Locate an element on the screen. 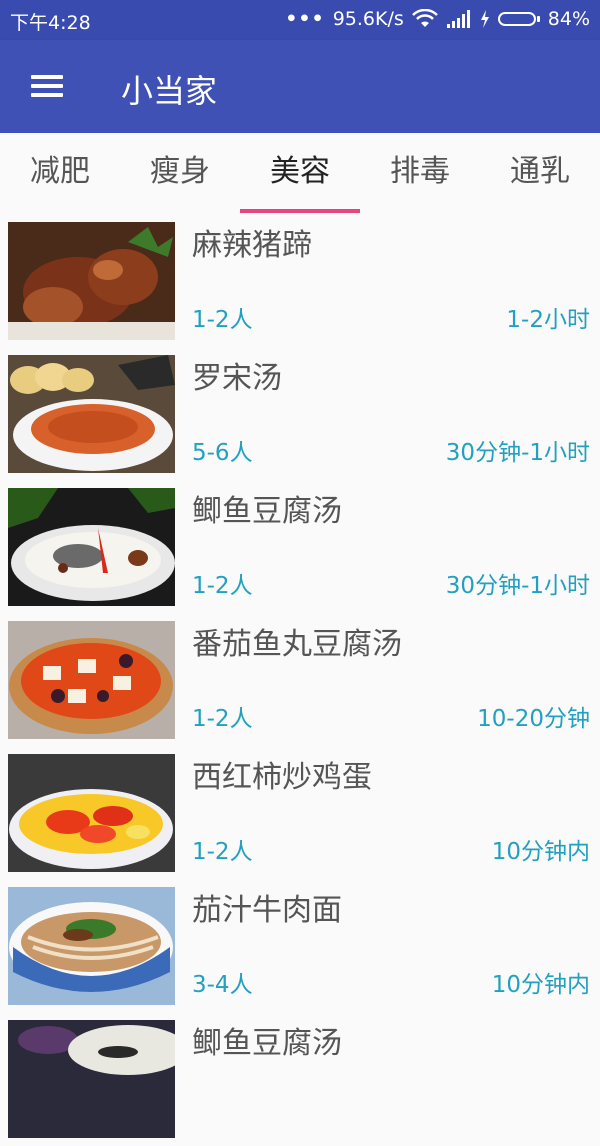 The height and width of the screenshot is (1146, 600). charging-icon is located at coordinates (484, 19).